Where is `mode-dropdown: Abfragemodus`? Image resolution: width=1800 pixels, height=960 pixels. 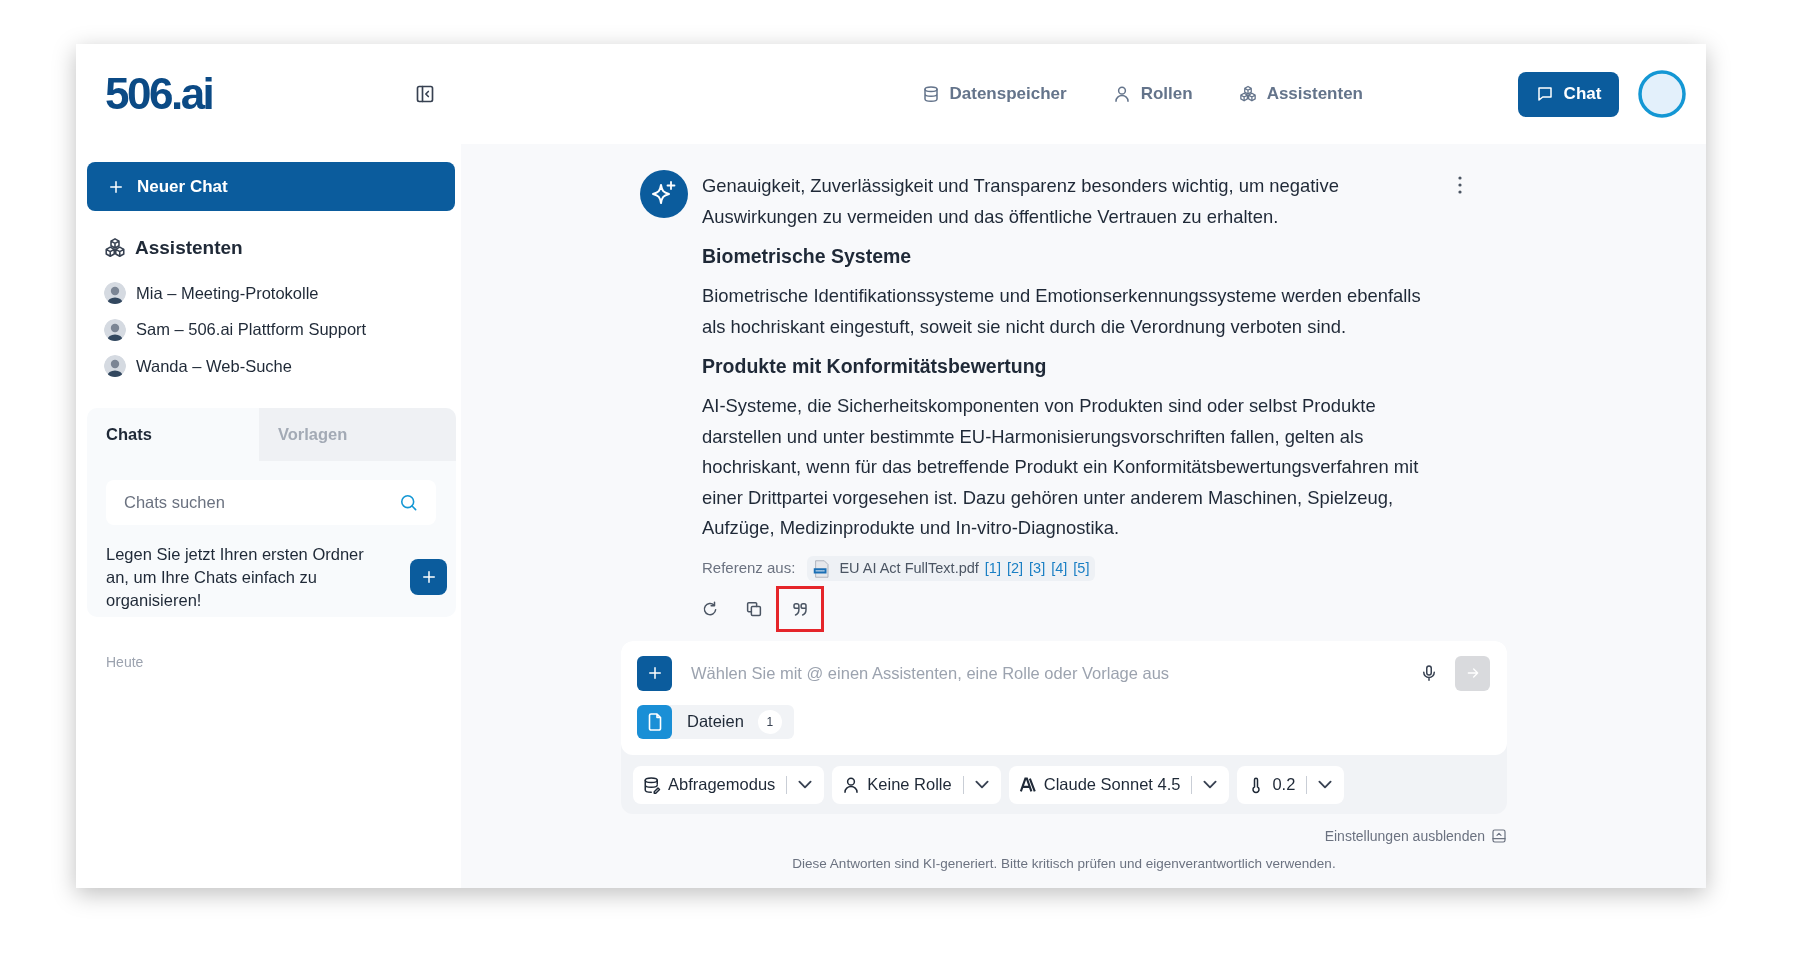
mode-dropdown: Abfragemodus is located at coordinates (729, 784).